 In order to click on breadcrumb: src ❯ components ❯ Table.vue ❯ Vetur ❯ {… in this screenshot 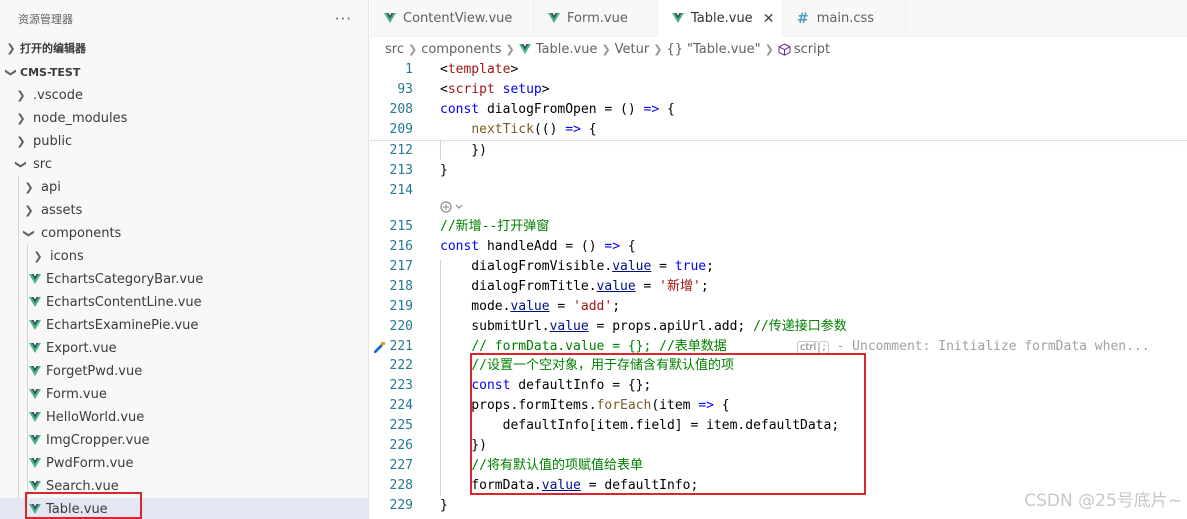, I will do `click(607, 49)`.